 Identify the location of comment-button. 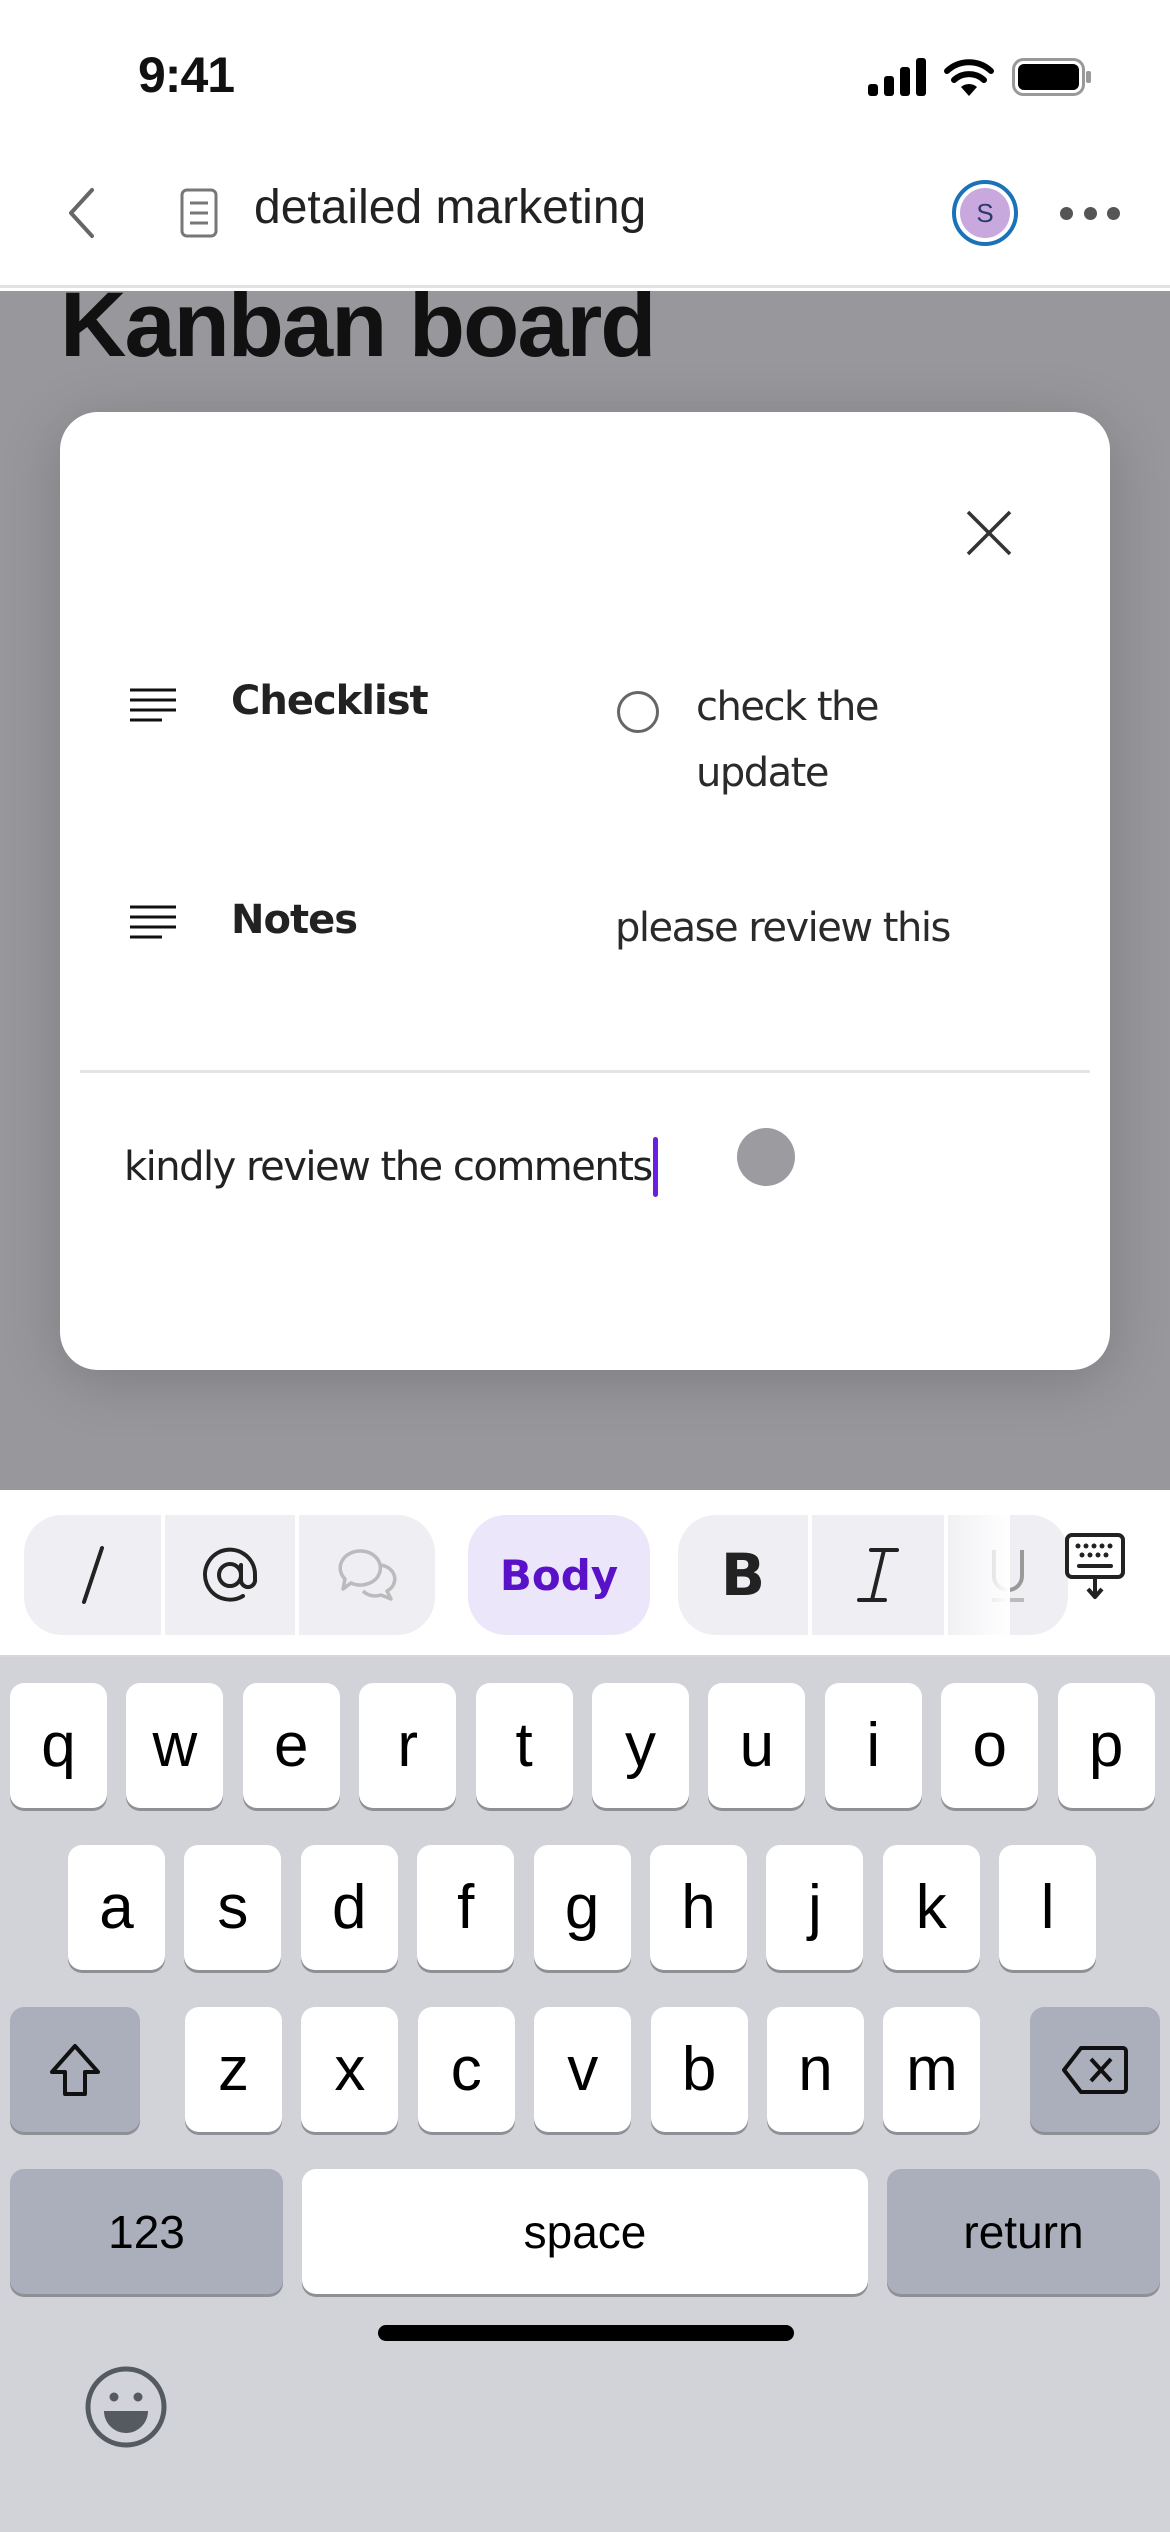
(367, 1575).